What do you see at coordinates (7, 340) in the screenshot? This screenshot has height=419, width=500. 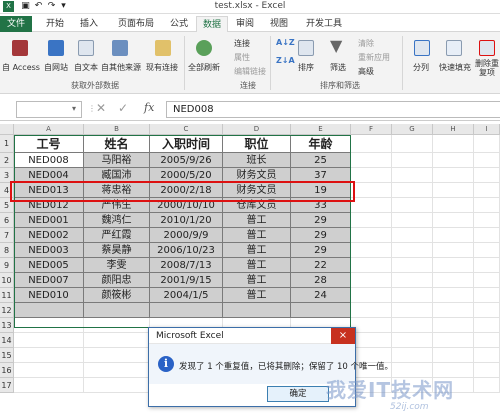 I see `row-header: 14` at bounding box center [7, 340].